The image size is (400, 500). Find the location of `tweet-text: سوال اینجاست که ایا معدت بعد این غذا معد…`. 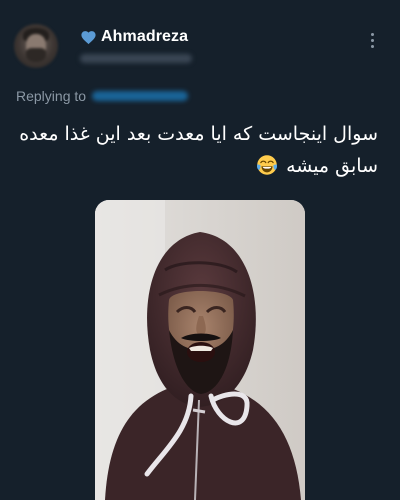

tweet-text: سوال اینجاست که ایا معدت بعد این غذا معد… is located at coordinates (198, 150).